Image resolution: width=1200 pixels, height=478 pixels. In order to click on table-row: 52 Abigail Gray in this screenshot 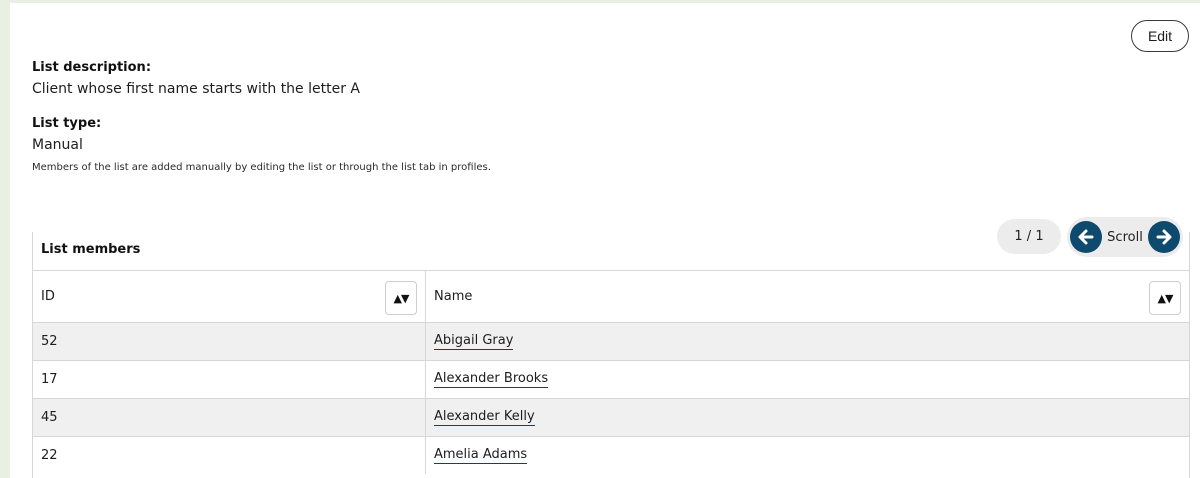, I will do `click(611, 341)`.